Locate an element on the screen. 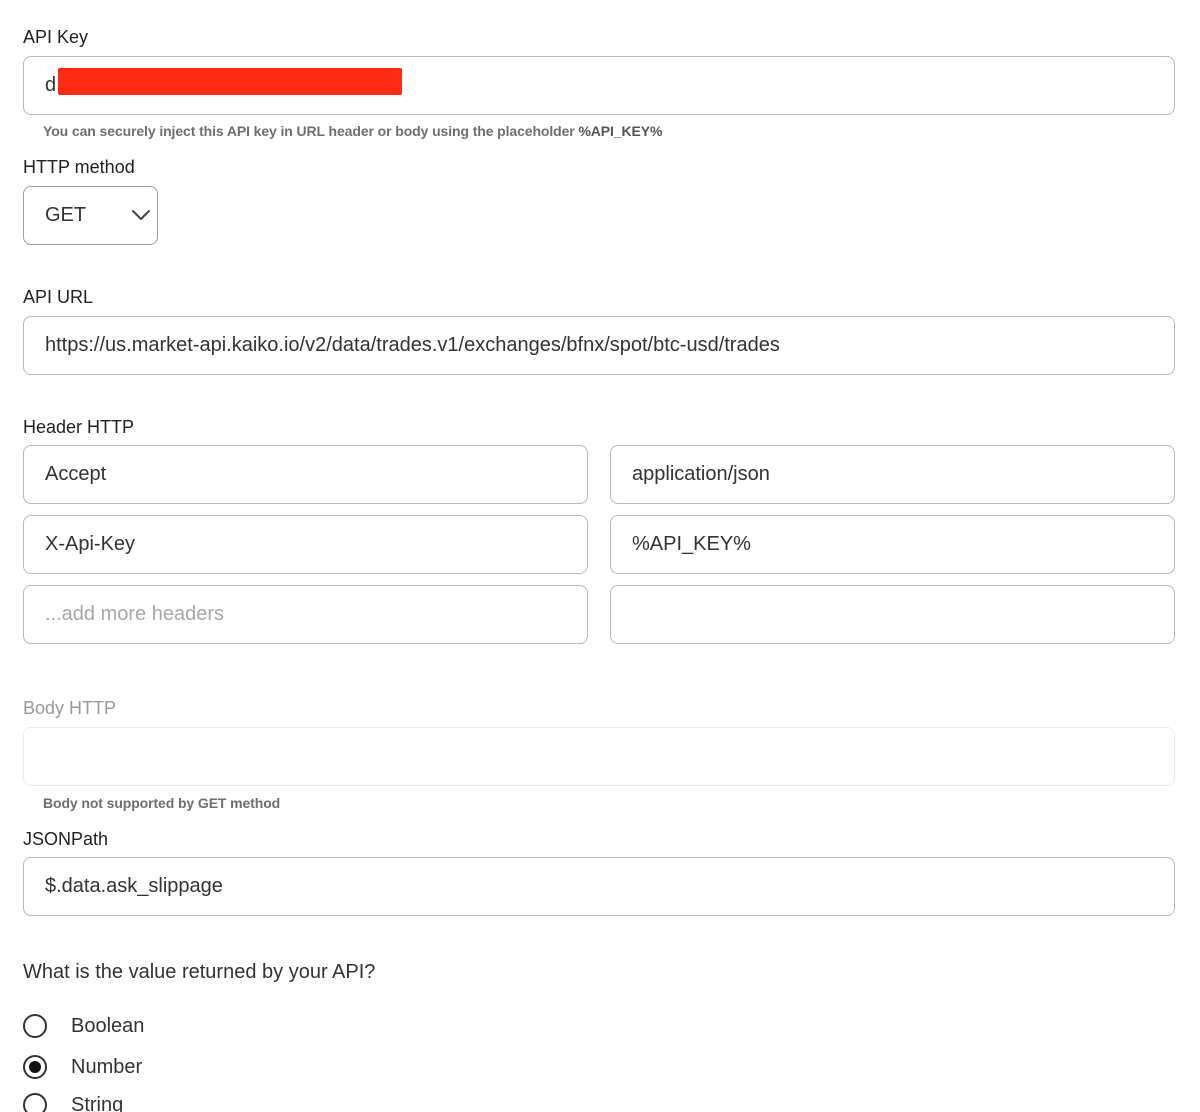 This screenshot has height=1112, width=1200. add-header-value-input is located at coordinates (892, 614).